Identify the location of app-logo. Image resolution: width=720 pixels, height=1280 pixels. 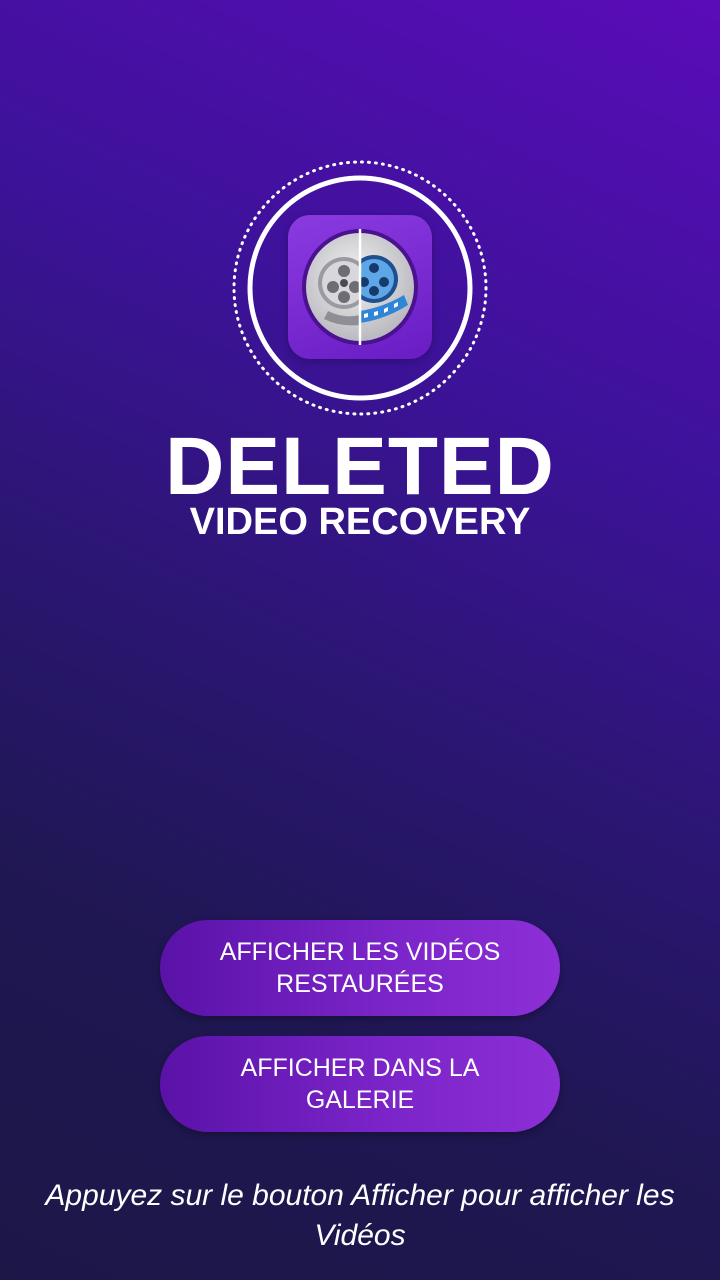
(360, 288).